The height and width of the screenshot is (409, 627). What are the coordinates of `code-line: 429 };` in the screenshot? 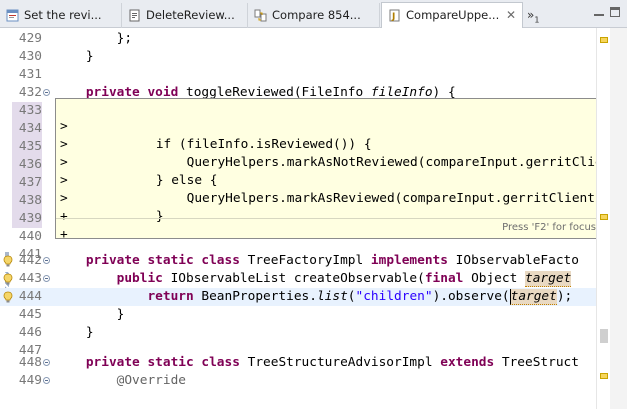 It's located at (298, 39).